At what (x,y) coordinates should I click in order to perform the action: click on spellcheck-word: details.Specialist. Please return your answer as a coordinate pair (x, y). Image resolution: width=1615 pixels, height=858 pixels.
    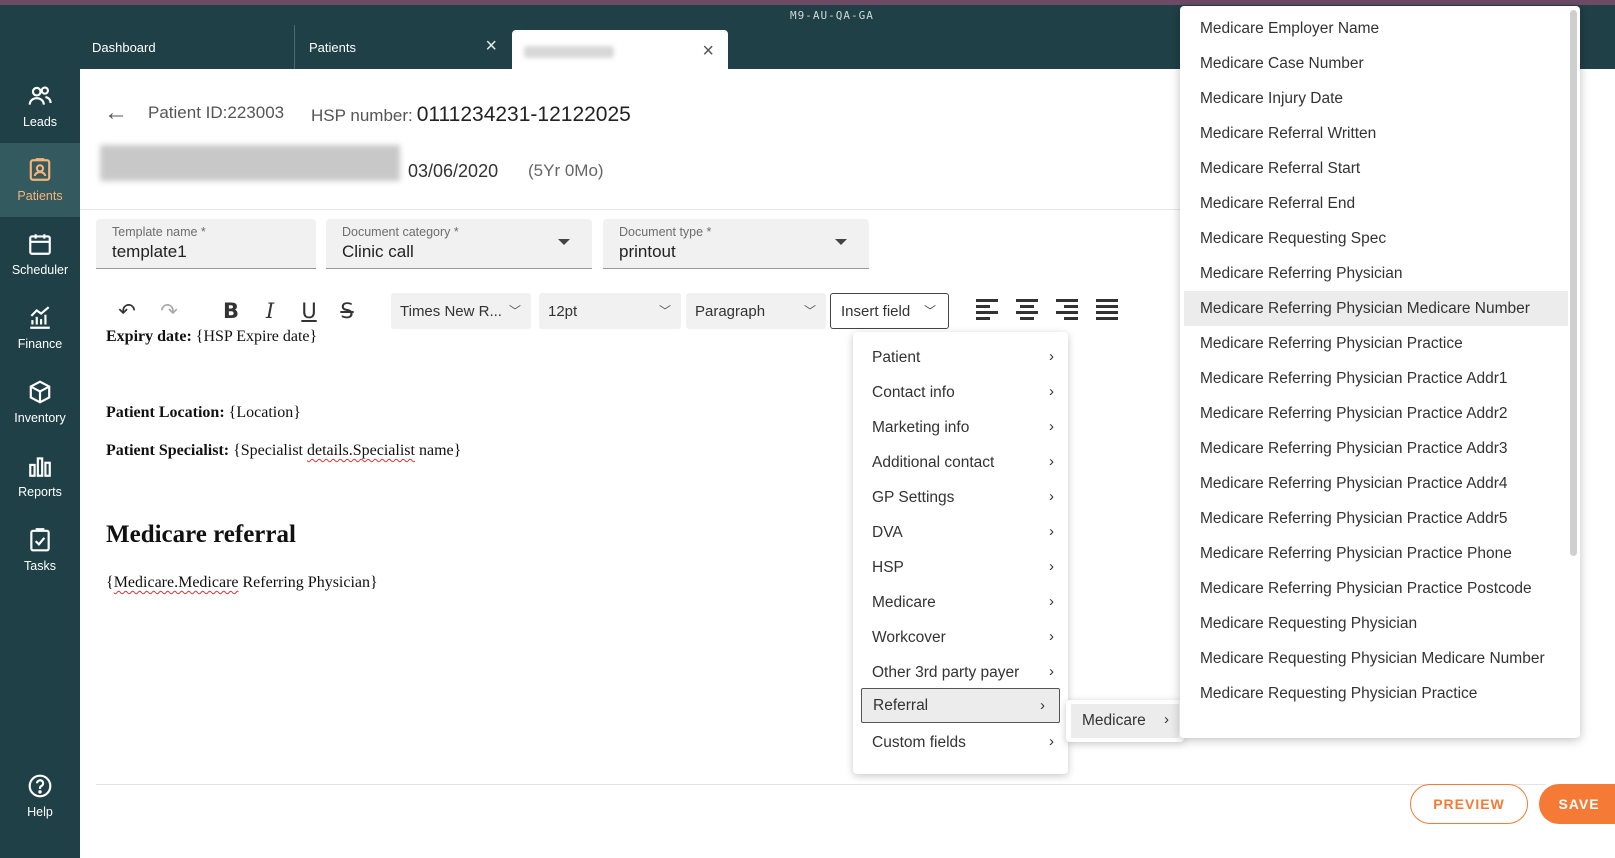
    Looking at the image, I should click on (360, 450).